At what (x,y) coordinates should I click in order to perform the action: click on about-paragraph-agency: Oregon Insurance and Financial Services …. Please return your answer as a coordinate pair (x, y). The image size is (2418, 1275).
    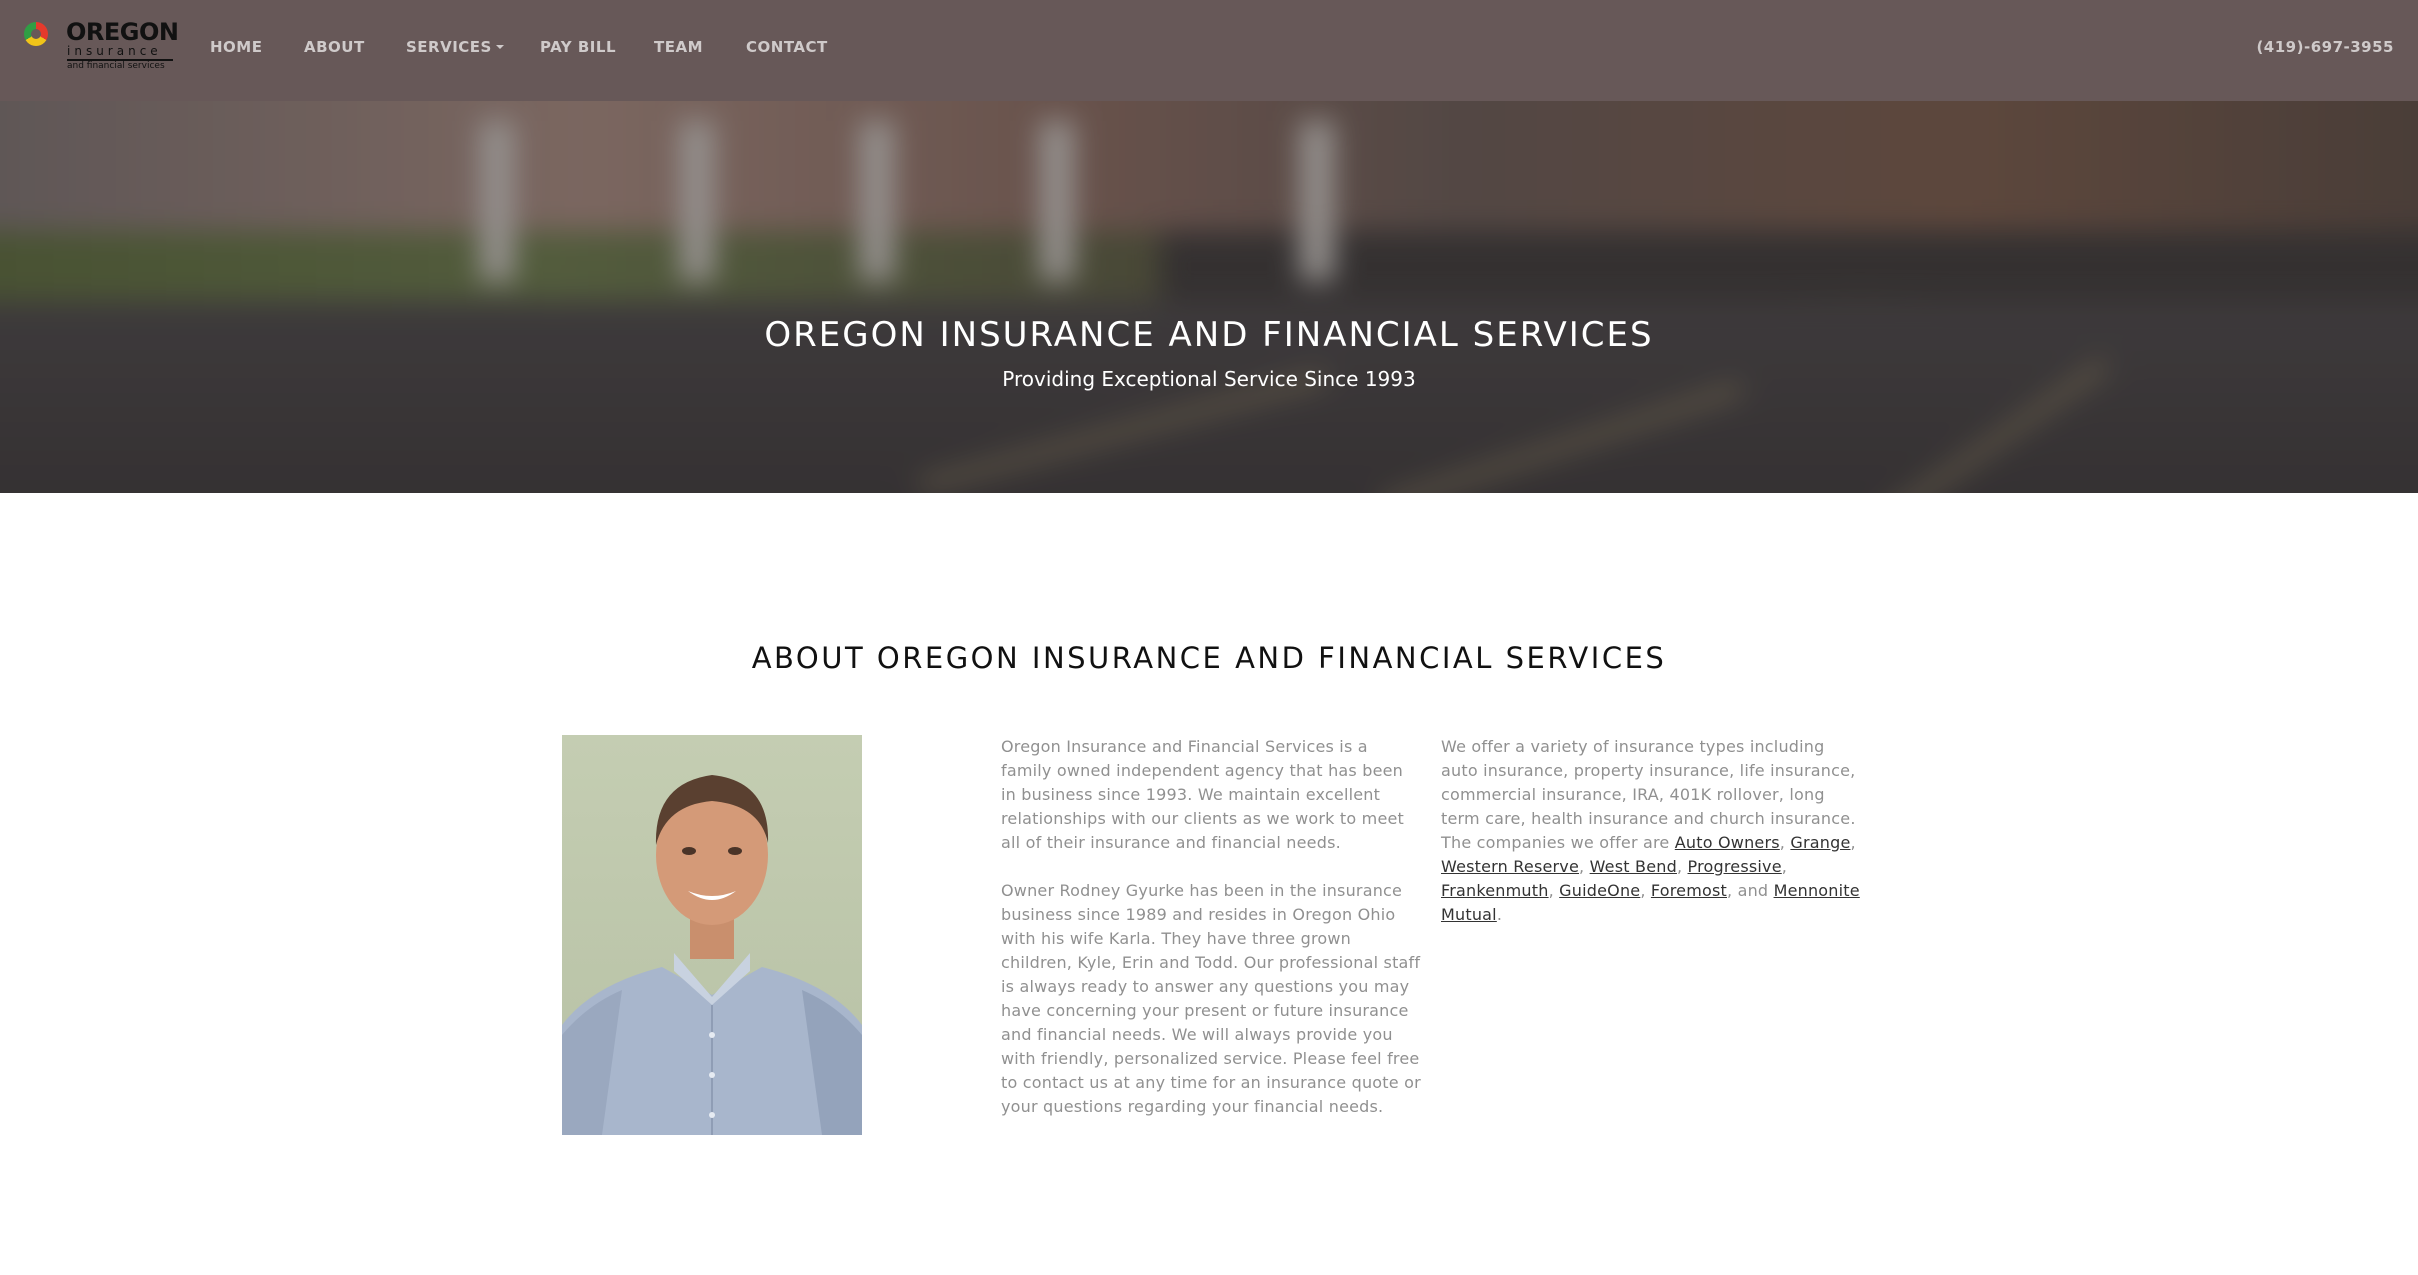
    Looking at the image, I should click on (1203, 794).